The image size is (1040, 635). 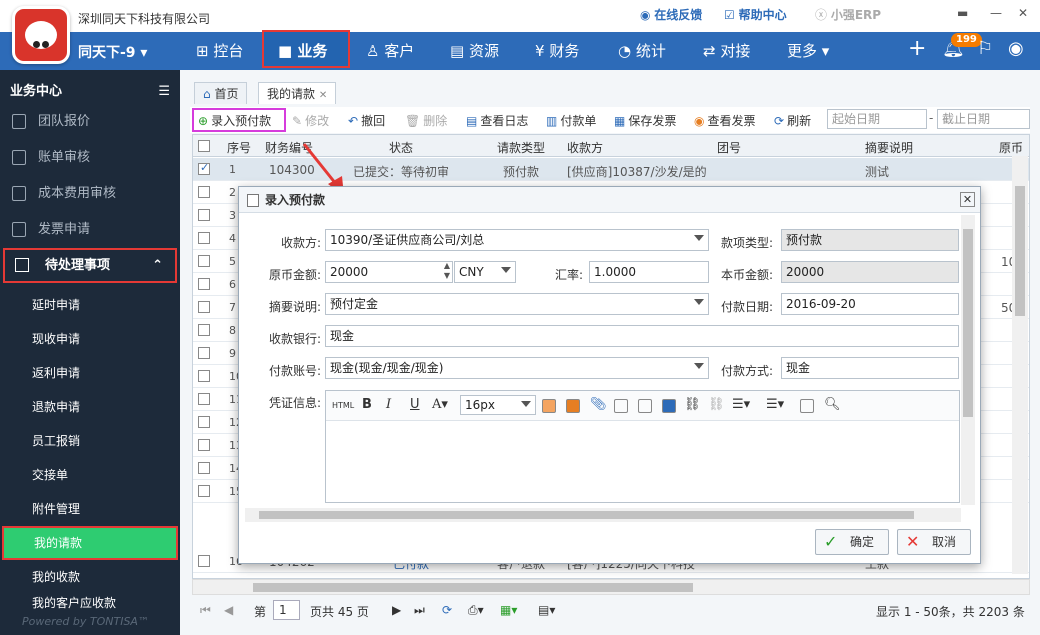 I want to click on select-all-checkbox, so click(x=204, y=146).